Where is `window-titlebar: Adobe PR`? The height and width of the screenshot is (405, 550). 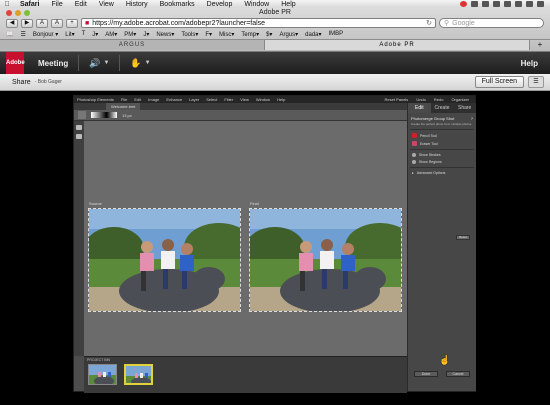
window-titlebar: Adobe PR is located at coordinates (275, 12).